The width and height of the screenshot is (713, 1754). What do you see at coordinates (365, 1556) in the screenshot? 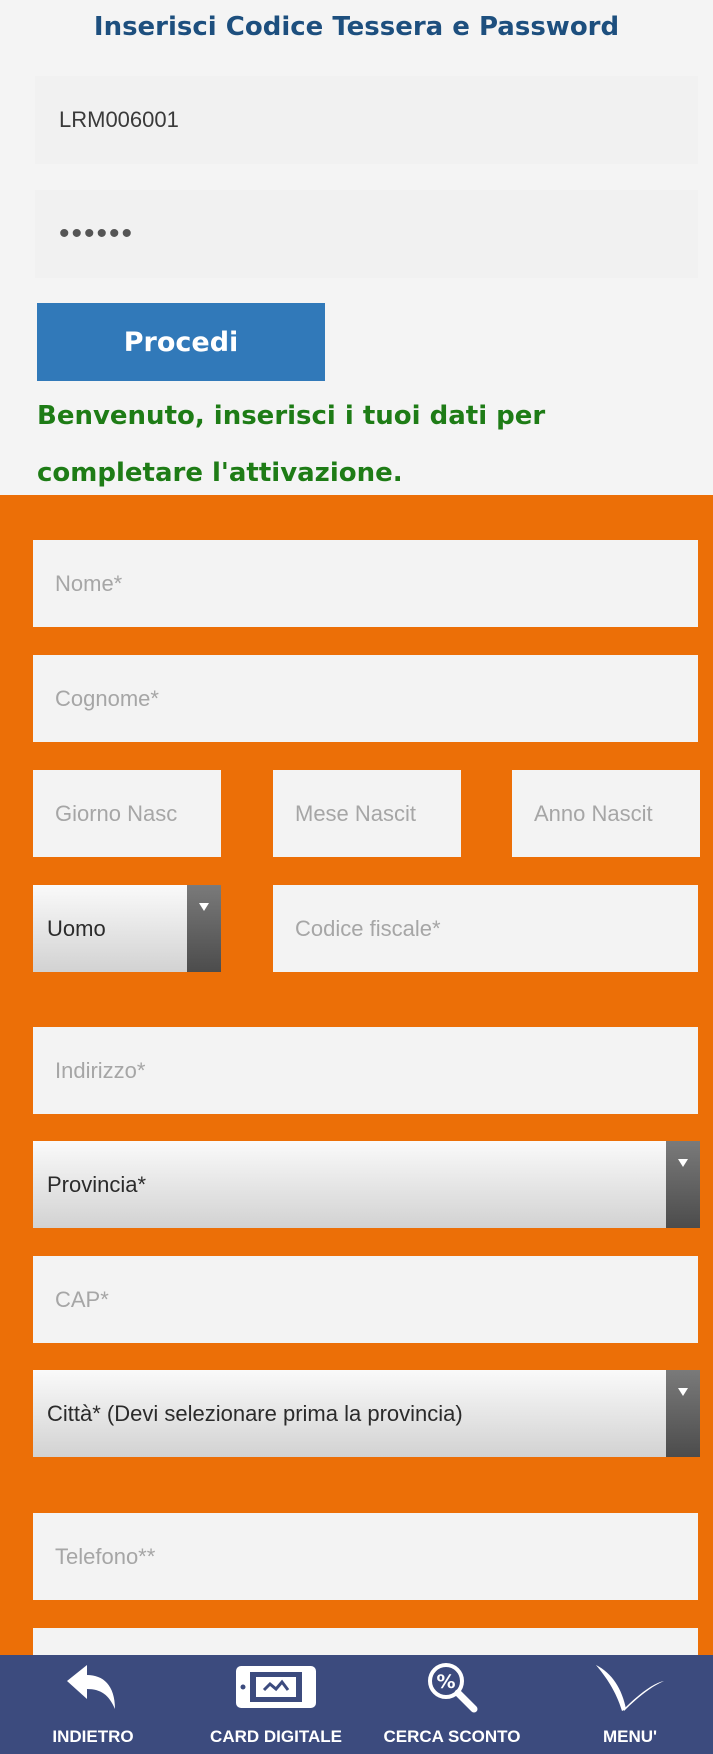
I see `phone-field: Telefono**` at bounding box center [365, 1556].